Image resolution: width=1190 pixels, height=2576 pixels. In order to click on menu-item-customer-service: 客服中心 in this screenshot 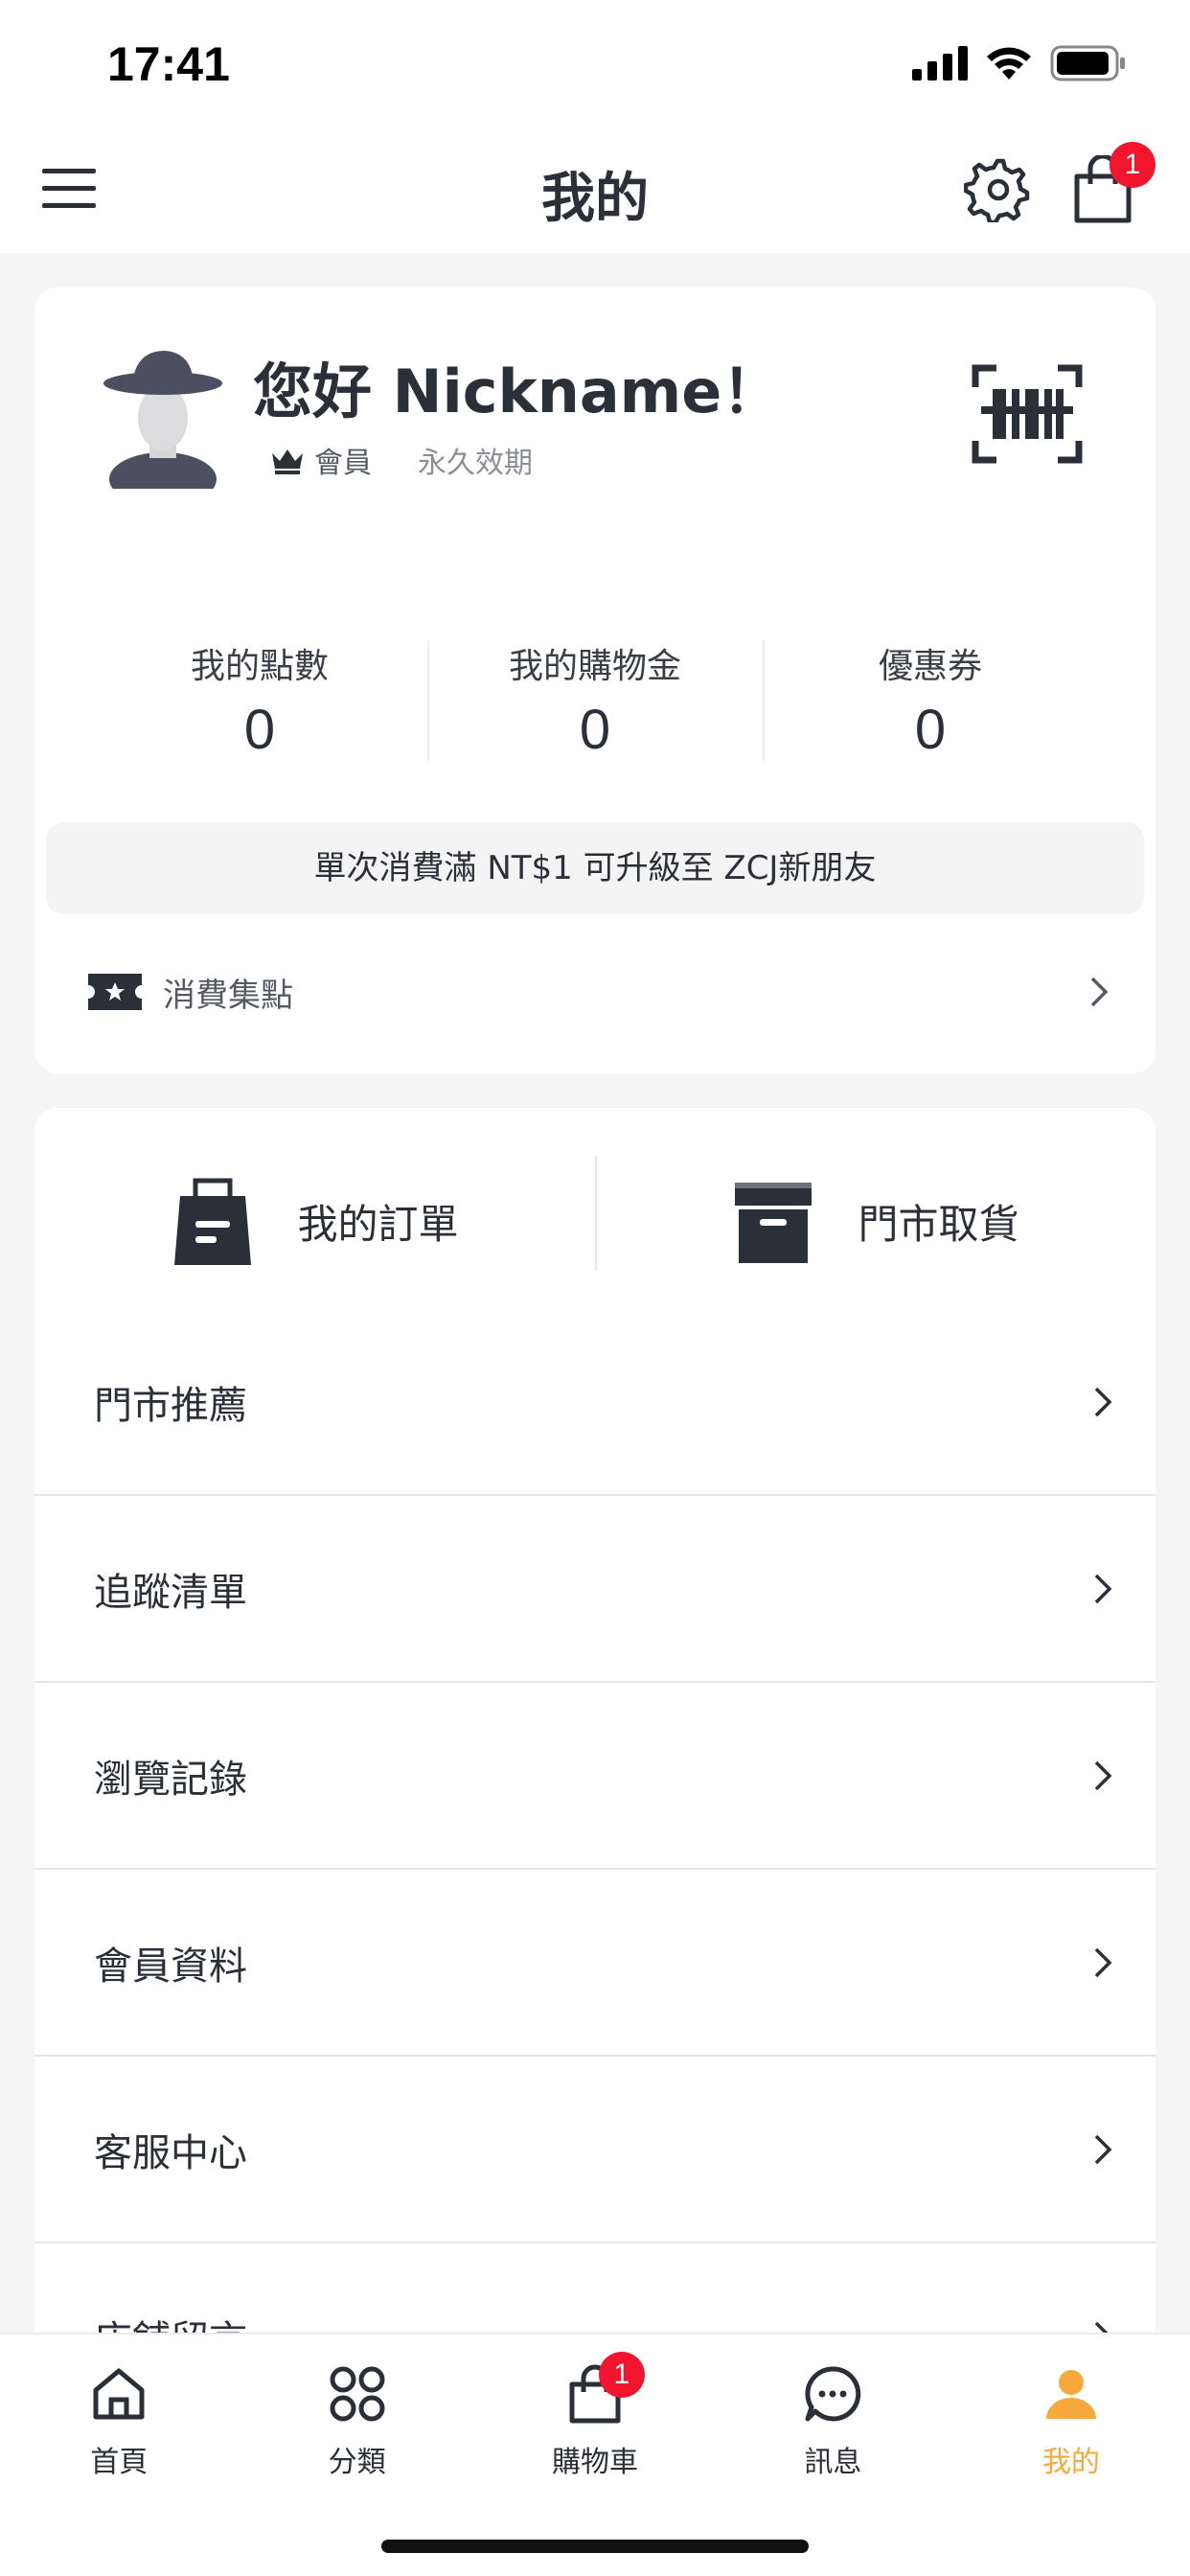, I will do `click(595, 2150)`.